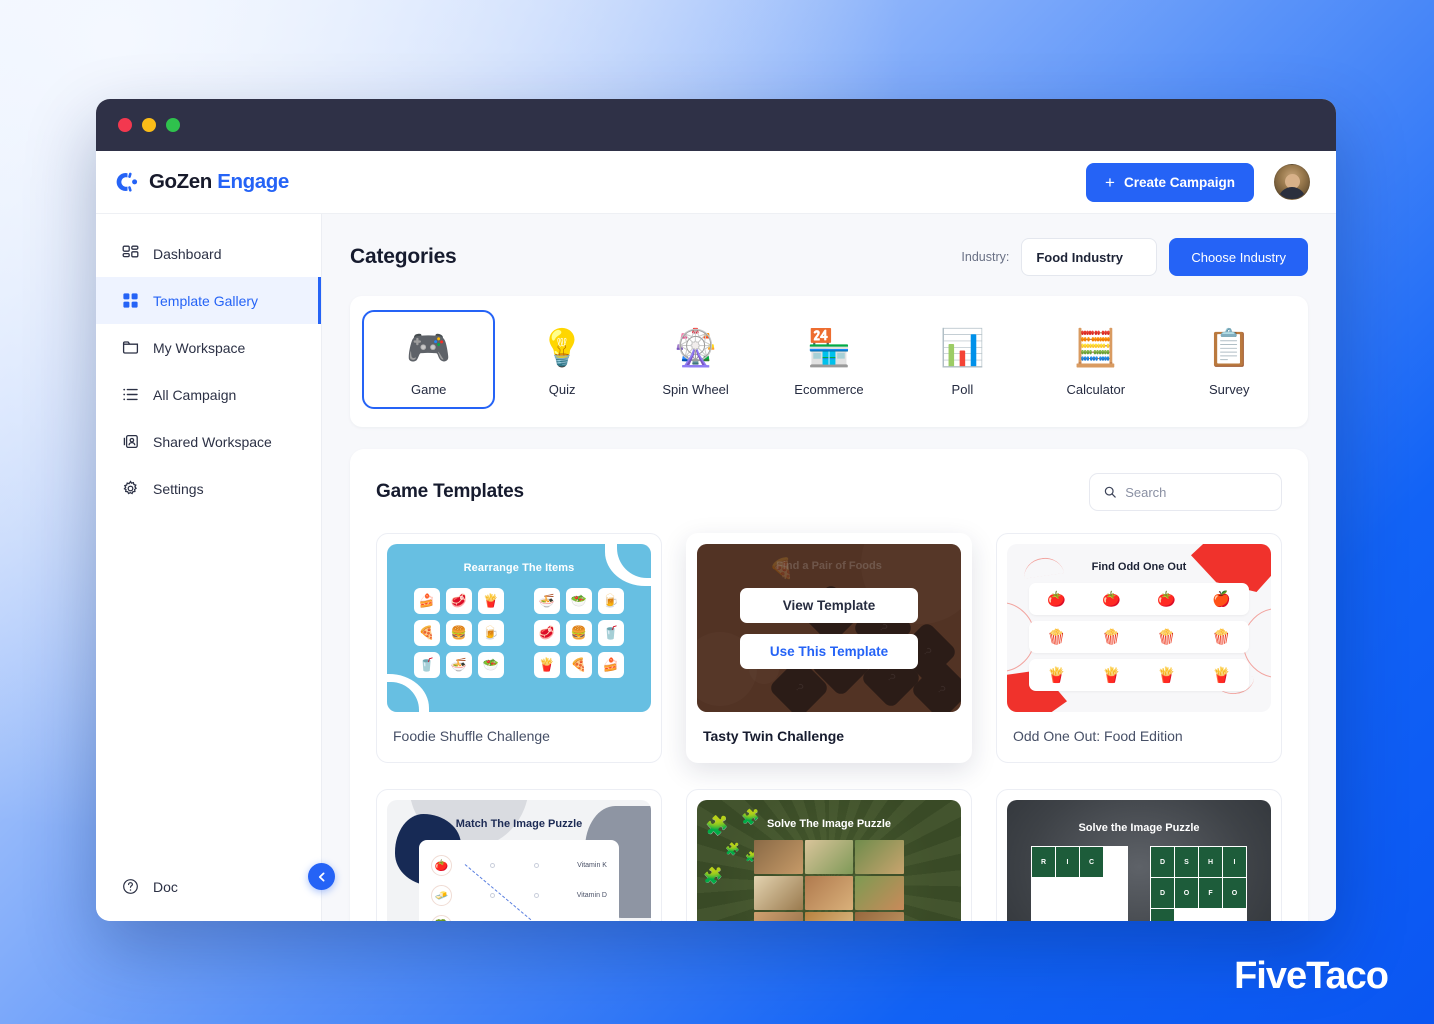  What do you see at coordinates (208, 253) in the screenshot?
I see `sidebar-item-dashboard: Dashboard` at bounding box center [208, 253].